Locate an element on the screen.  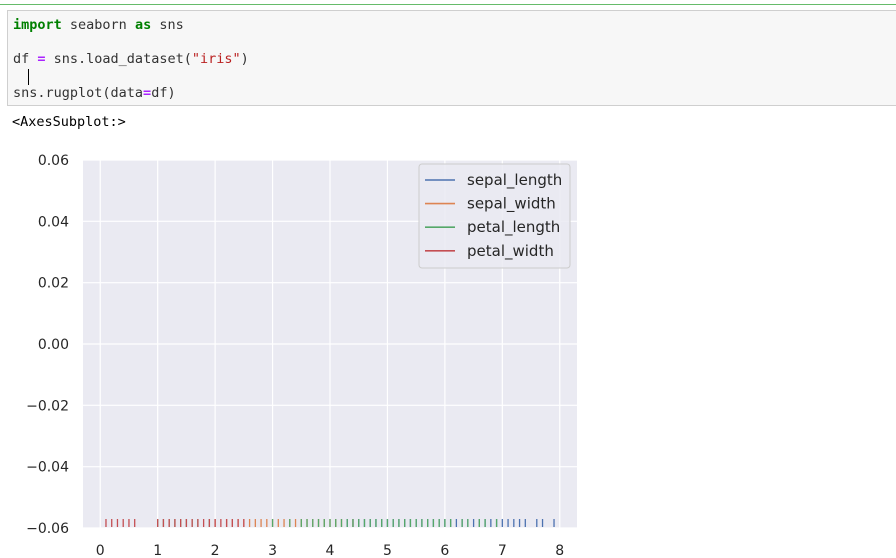
text-cursor is located at coordinates (28, 77).